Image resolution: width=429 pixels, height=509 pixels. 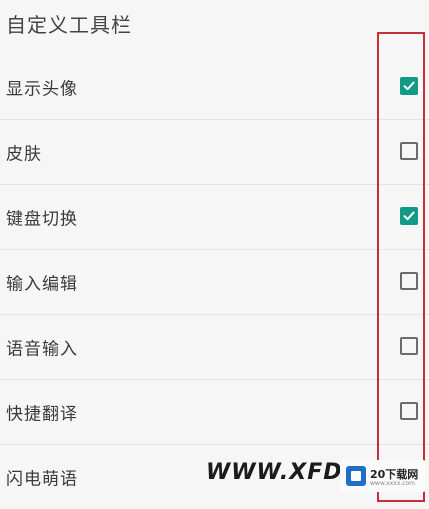 I want to click on toolbar-item-label: 快捷翻译, so click(x=42, y=414).